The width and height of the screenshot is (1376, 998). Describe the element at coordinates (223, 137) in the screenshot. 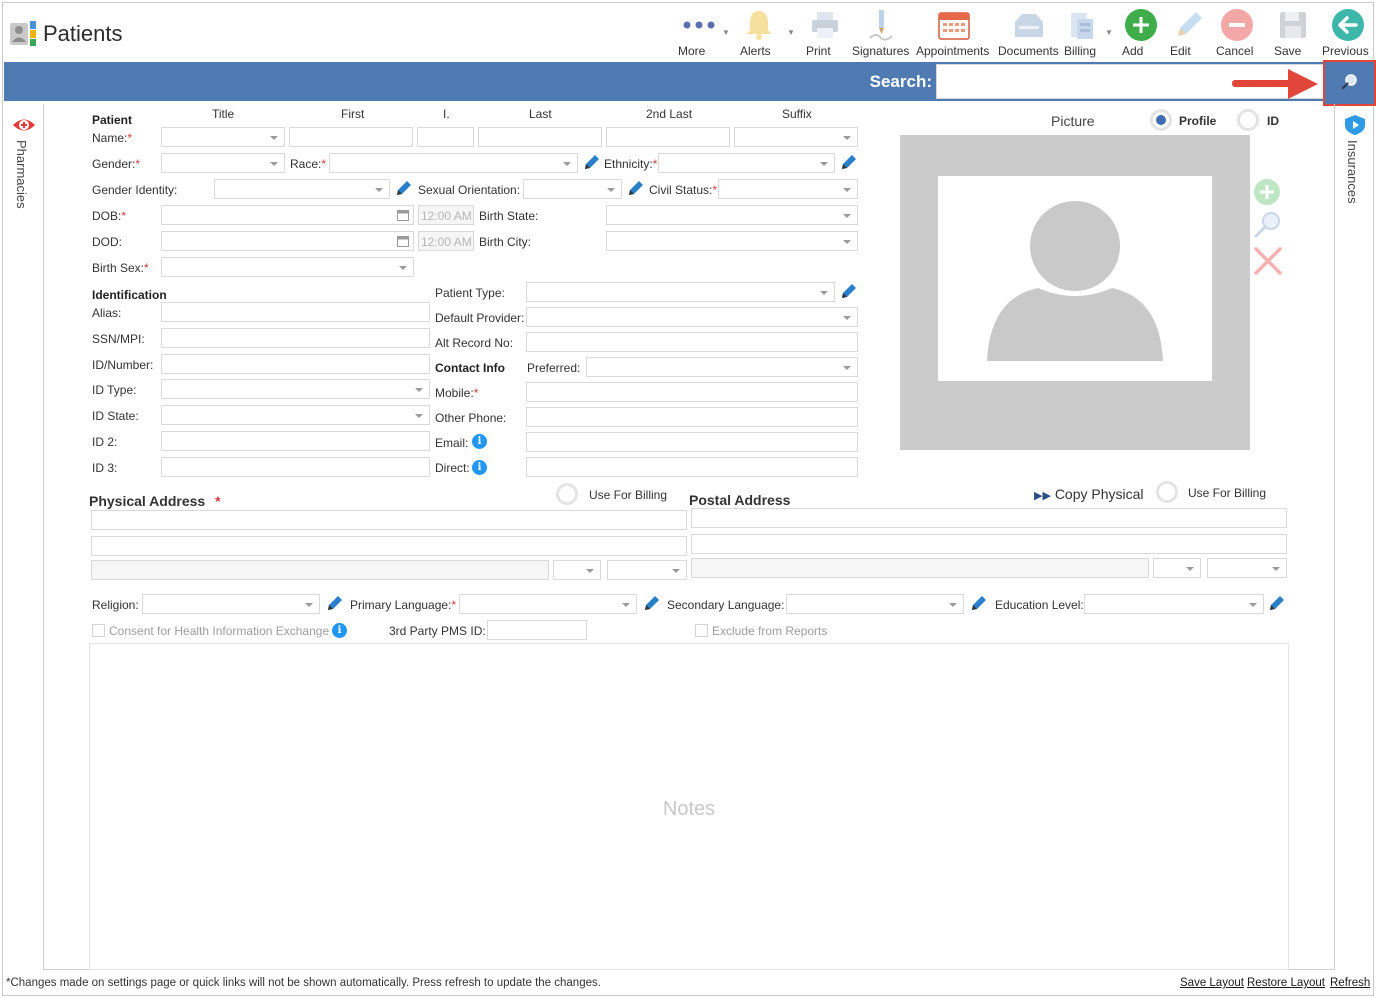

I see `title-select` at that location.